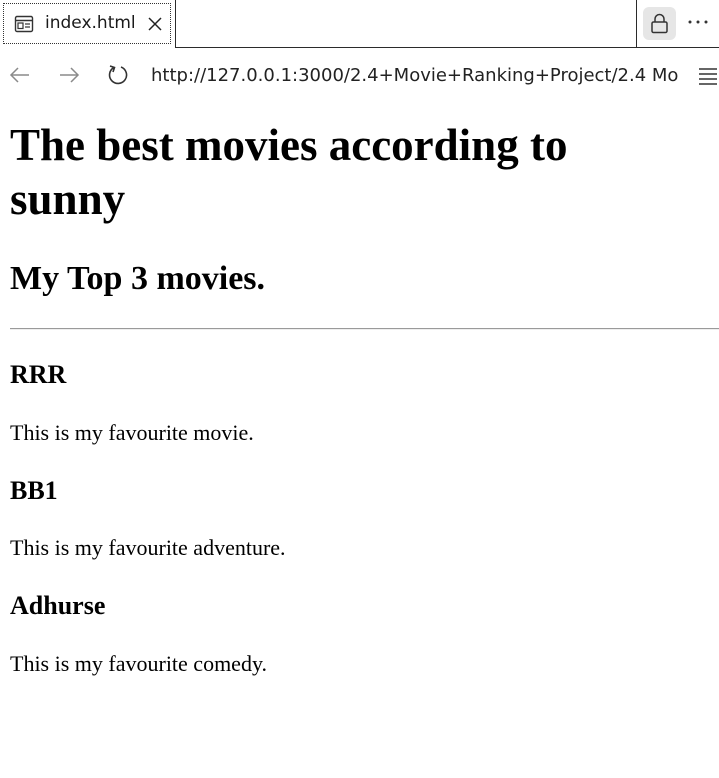  I want to click on arrow-right-icon, so click(69, 75).